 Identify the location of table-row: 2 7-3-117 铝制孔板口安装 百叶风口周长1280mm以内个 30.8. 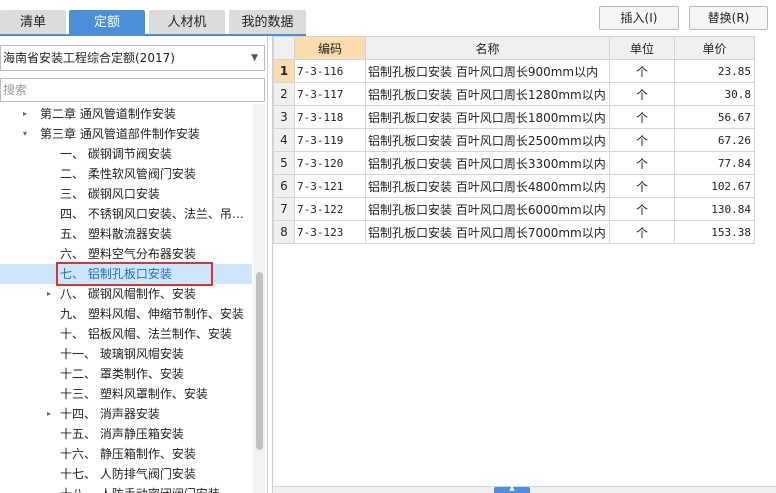
(514, 94).